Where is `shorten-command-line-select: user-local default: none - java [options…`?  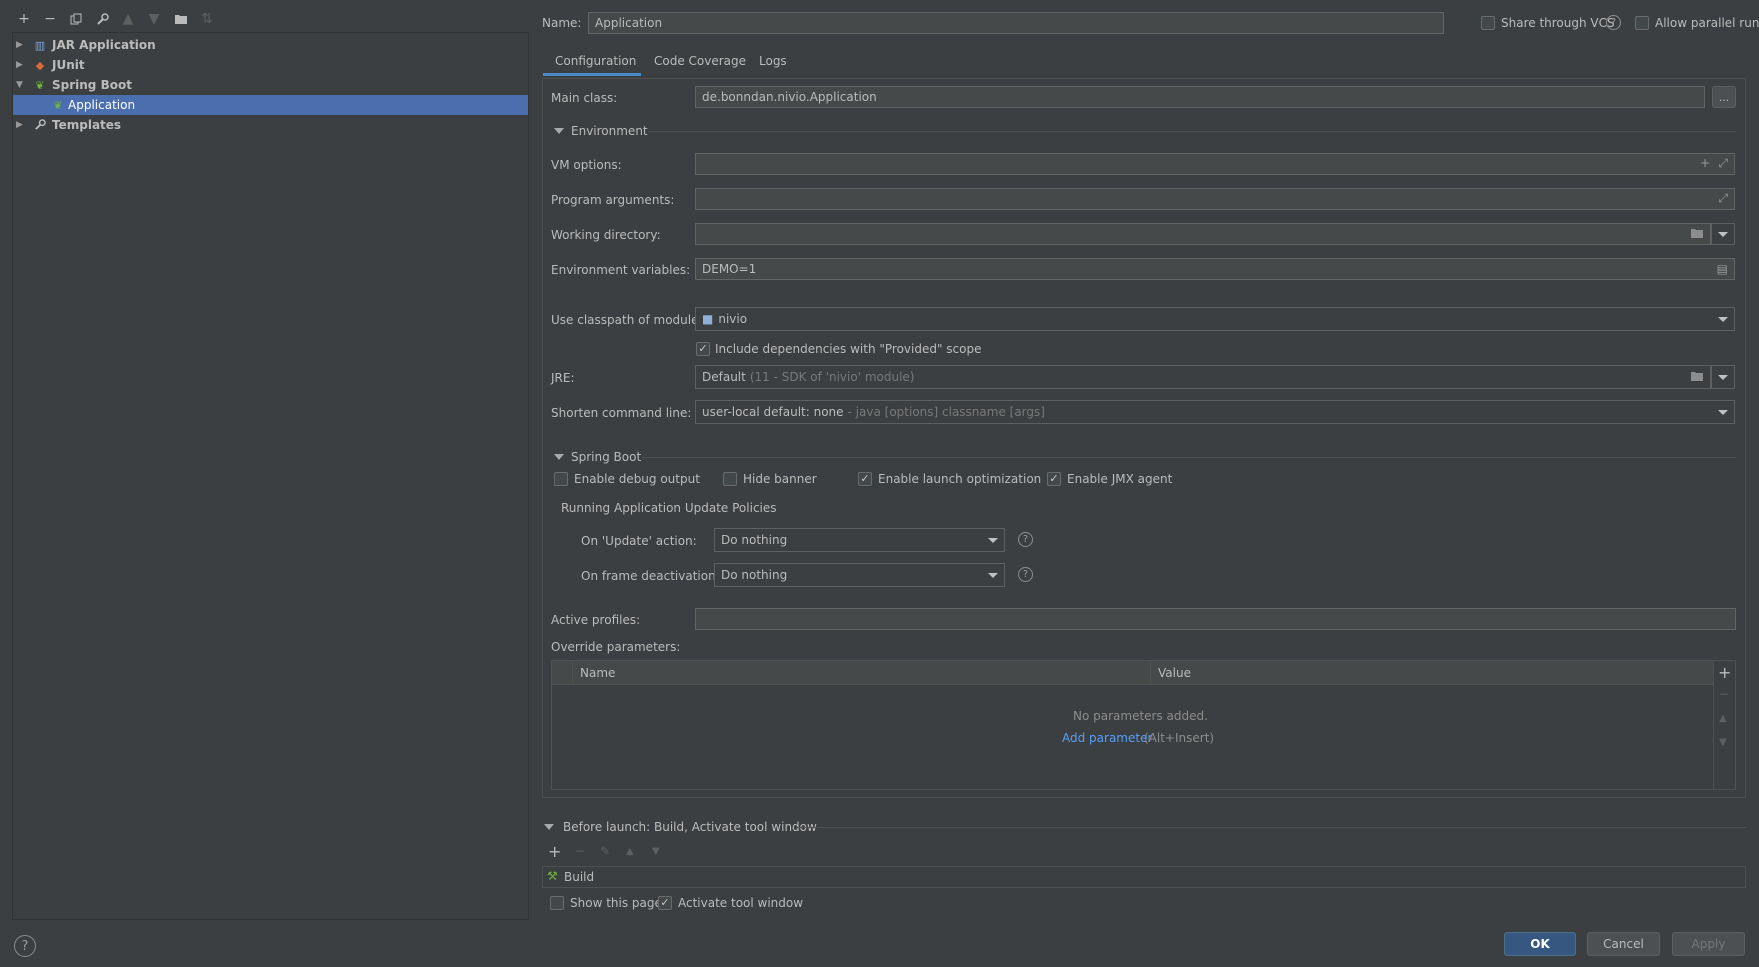
shorten-command-line-select: user-local default: none - java [options… is located at coordinates (1215, 412).